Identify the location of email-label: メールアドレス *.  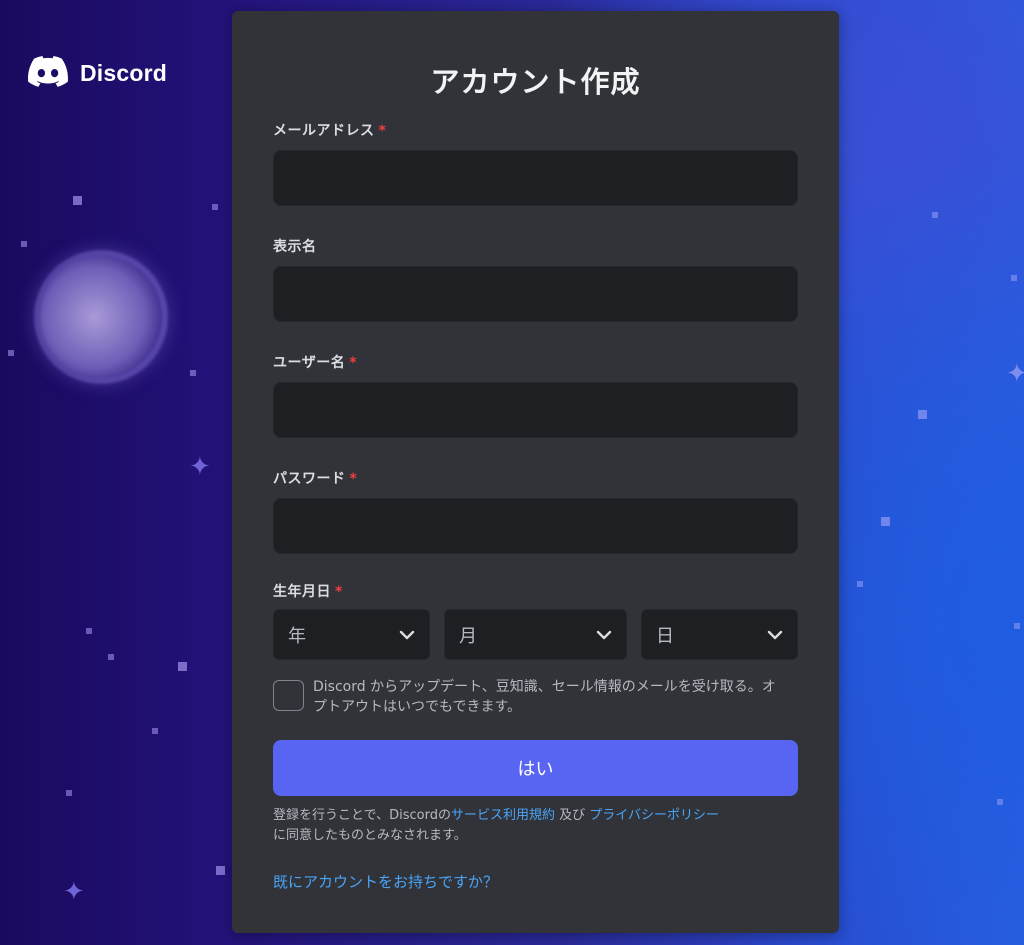
(329, 130).